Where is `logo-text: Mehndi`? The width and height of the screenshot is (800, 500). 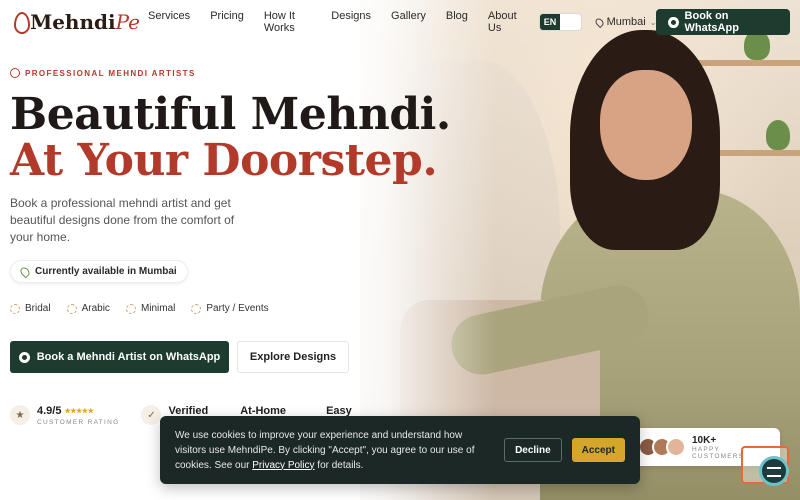
logo-text: Mehndi is located at coordinates (73, 22).